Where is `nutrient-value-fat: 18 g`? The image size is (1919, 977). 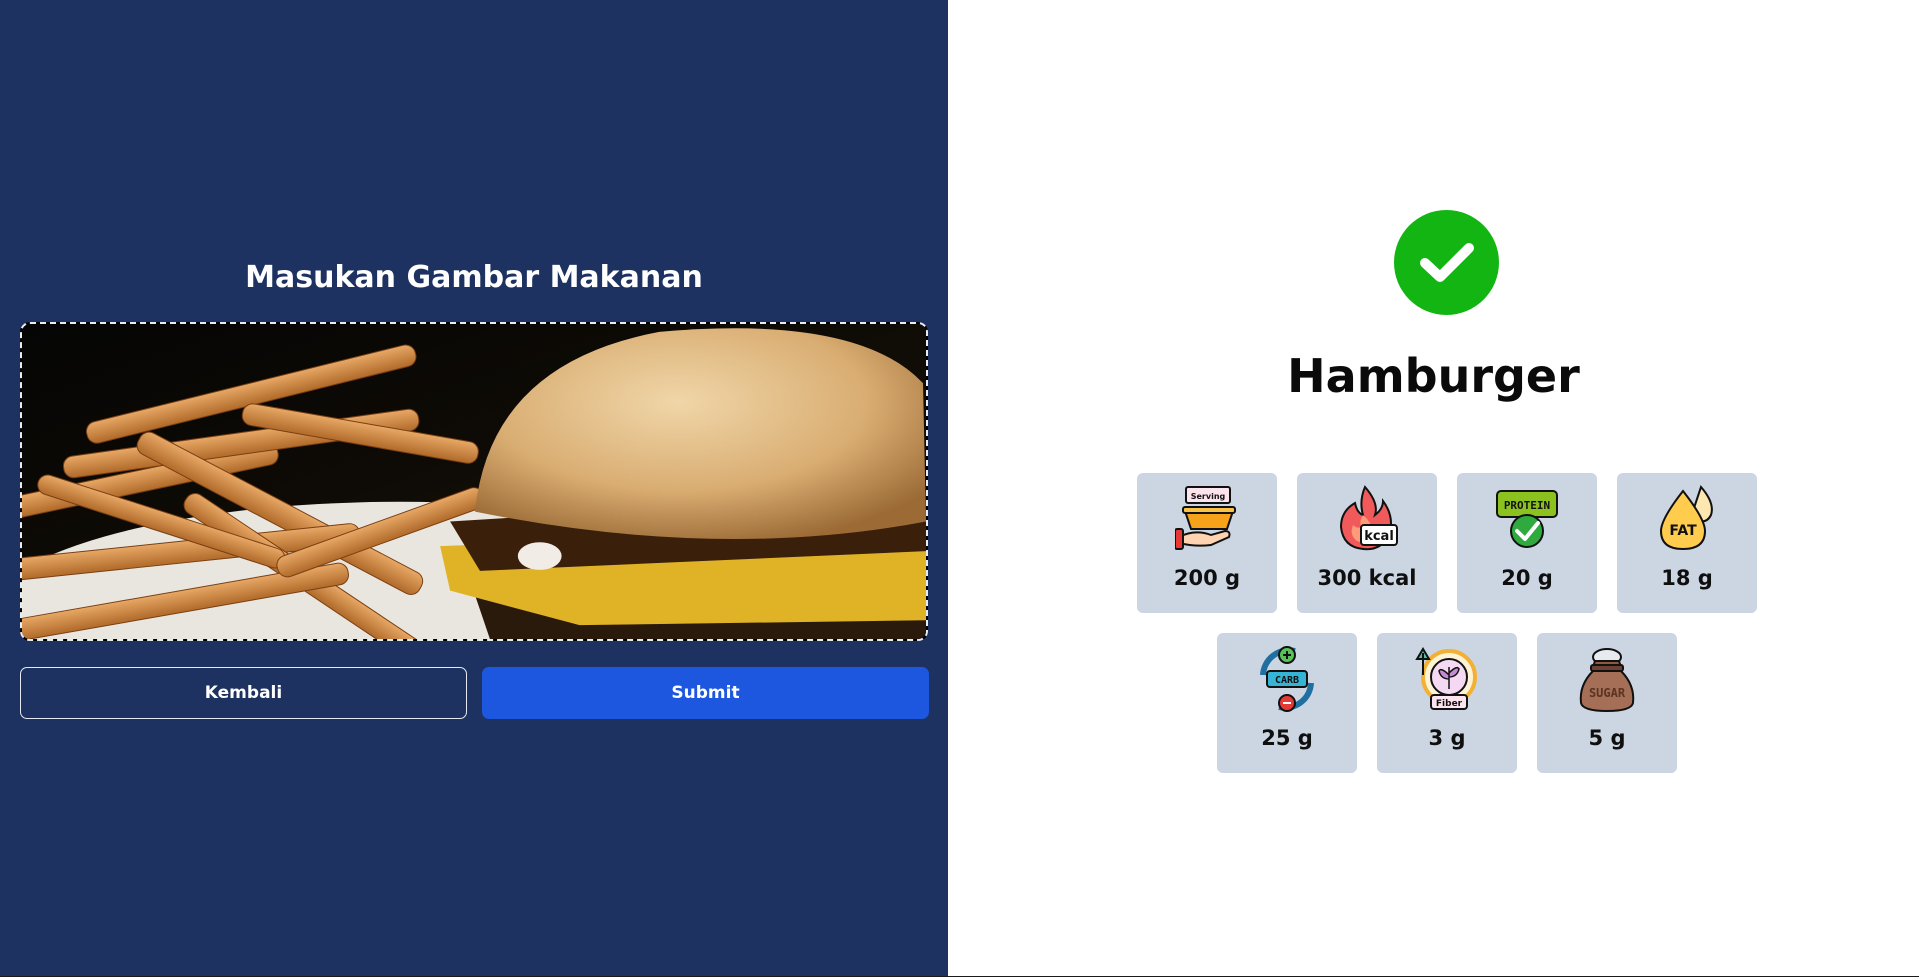
nutrient-value-fat: 18 g is located at coordinates (1687, 578).